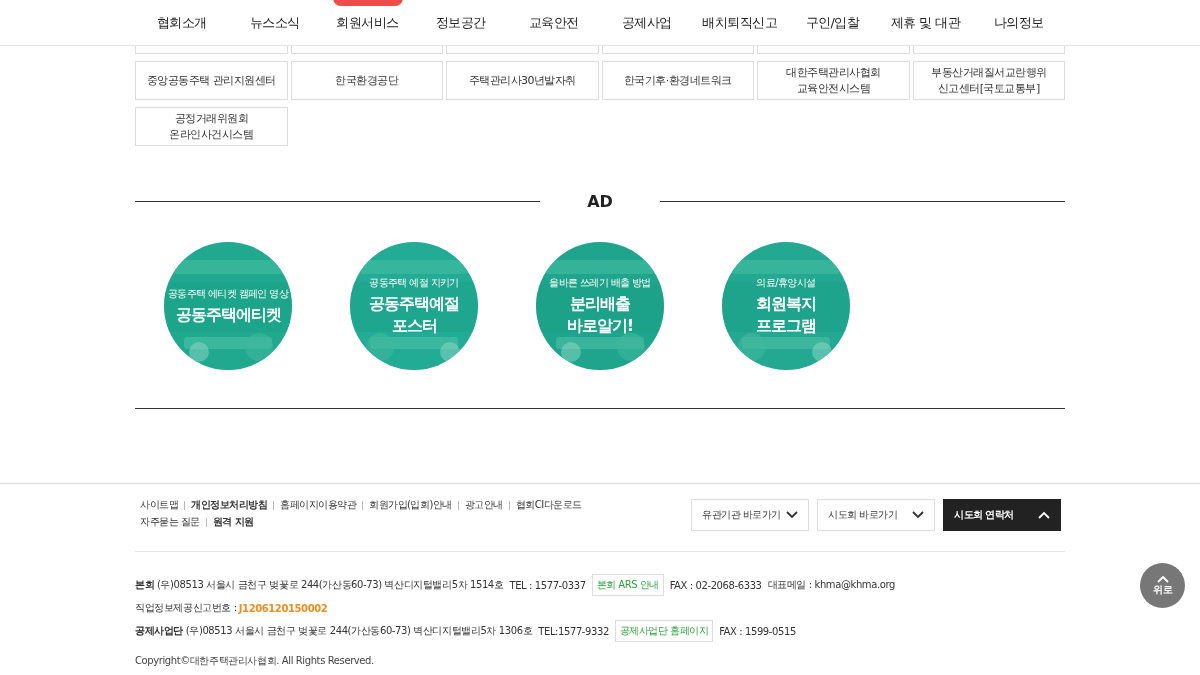 The height and width of the screenshot is (675, 1200). Describe the element at coordinates (318, 505) in the screenshot. I see `footer-link: 홈페이지이용약관` at that location.